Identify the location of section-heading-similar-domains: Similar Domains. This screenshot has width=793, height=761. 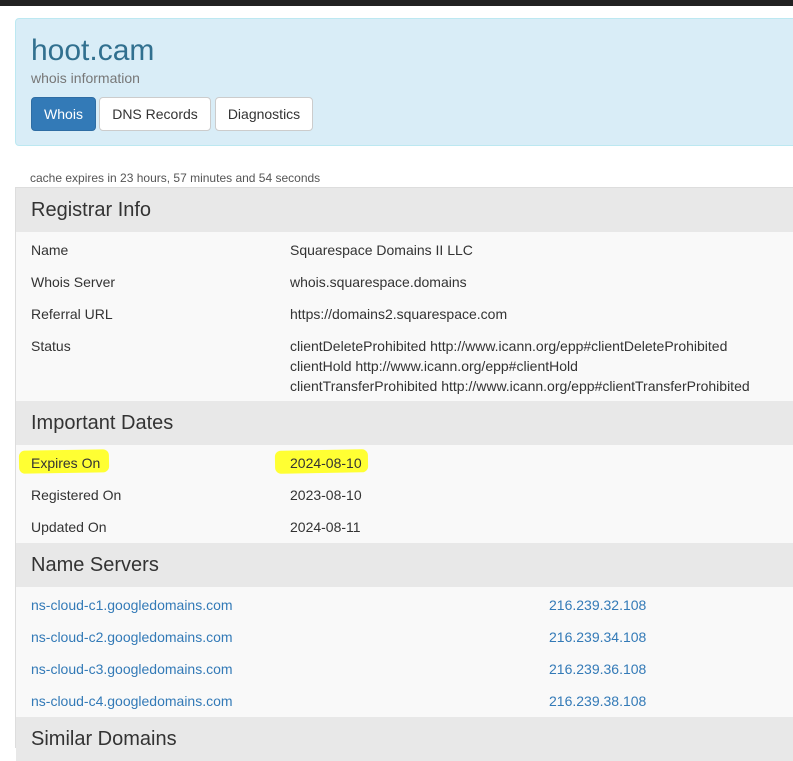
(404, 739).